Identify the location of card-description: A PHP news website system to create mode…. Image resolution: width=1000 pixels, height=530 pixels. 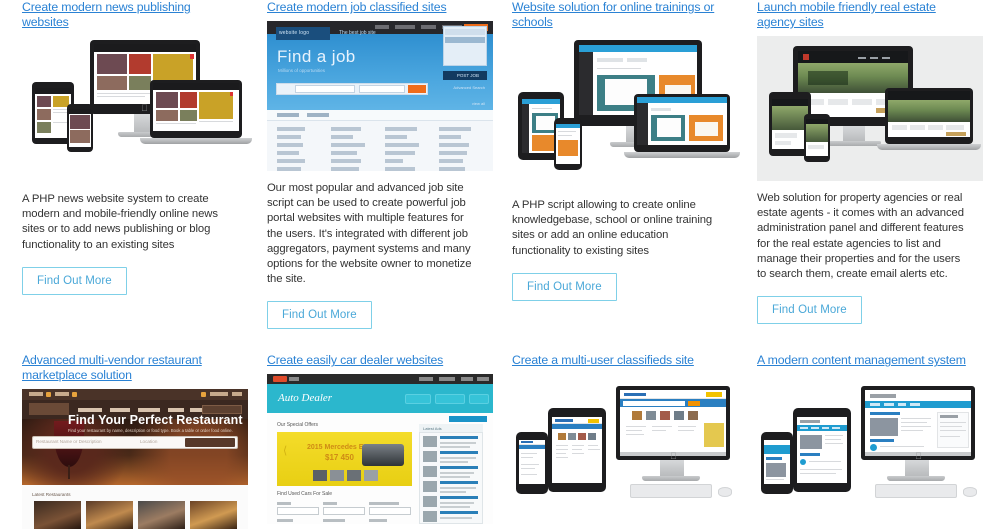
(120, 222).